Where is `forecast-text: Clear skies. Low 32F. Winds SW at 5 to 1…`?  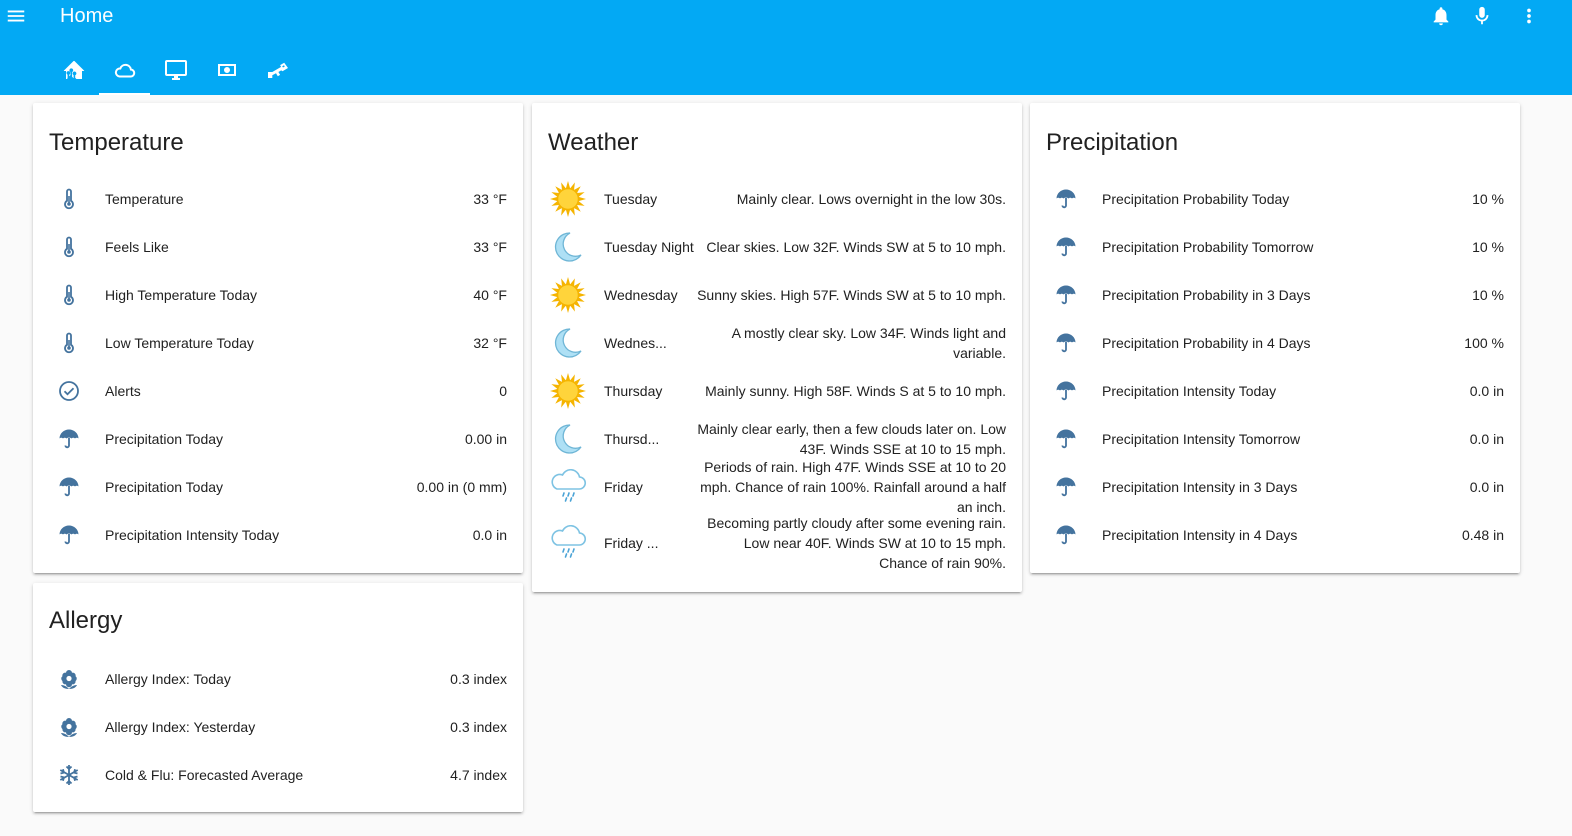
forecast-text: Clear skies. Low 32F. Winds SW at 5 to 1… is located at coordinates (856, 247).